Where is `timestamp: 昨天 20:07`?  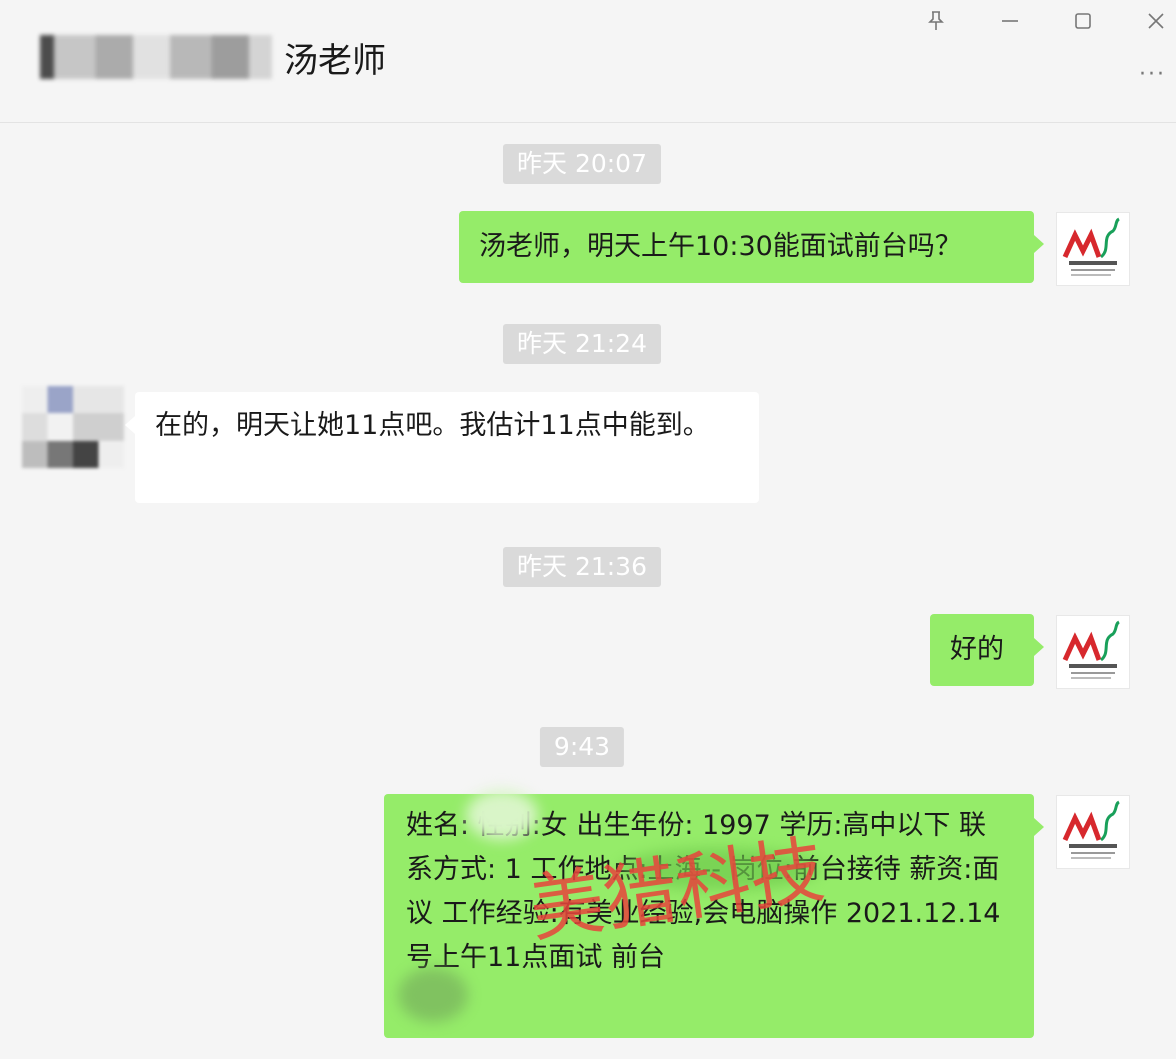 timestamp: 昨天 20:07 is located at coordinates (582, 164).